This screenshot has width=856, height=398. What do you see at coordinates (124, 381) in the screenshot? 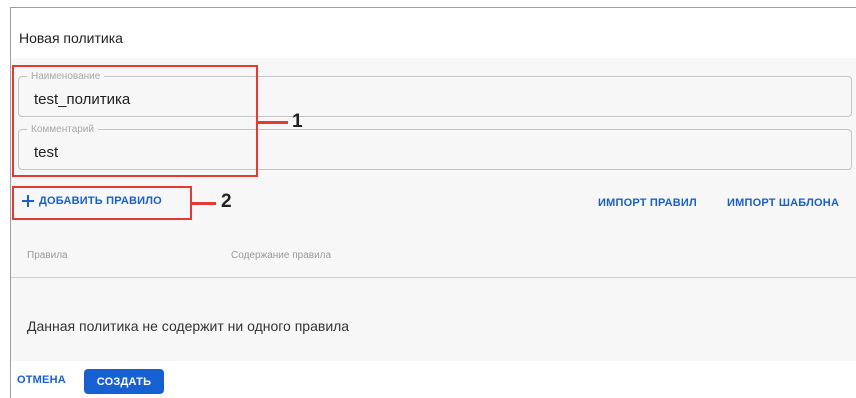
I see `create-button: СОЗДАТЬ` at bounding box center [124, 381].